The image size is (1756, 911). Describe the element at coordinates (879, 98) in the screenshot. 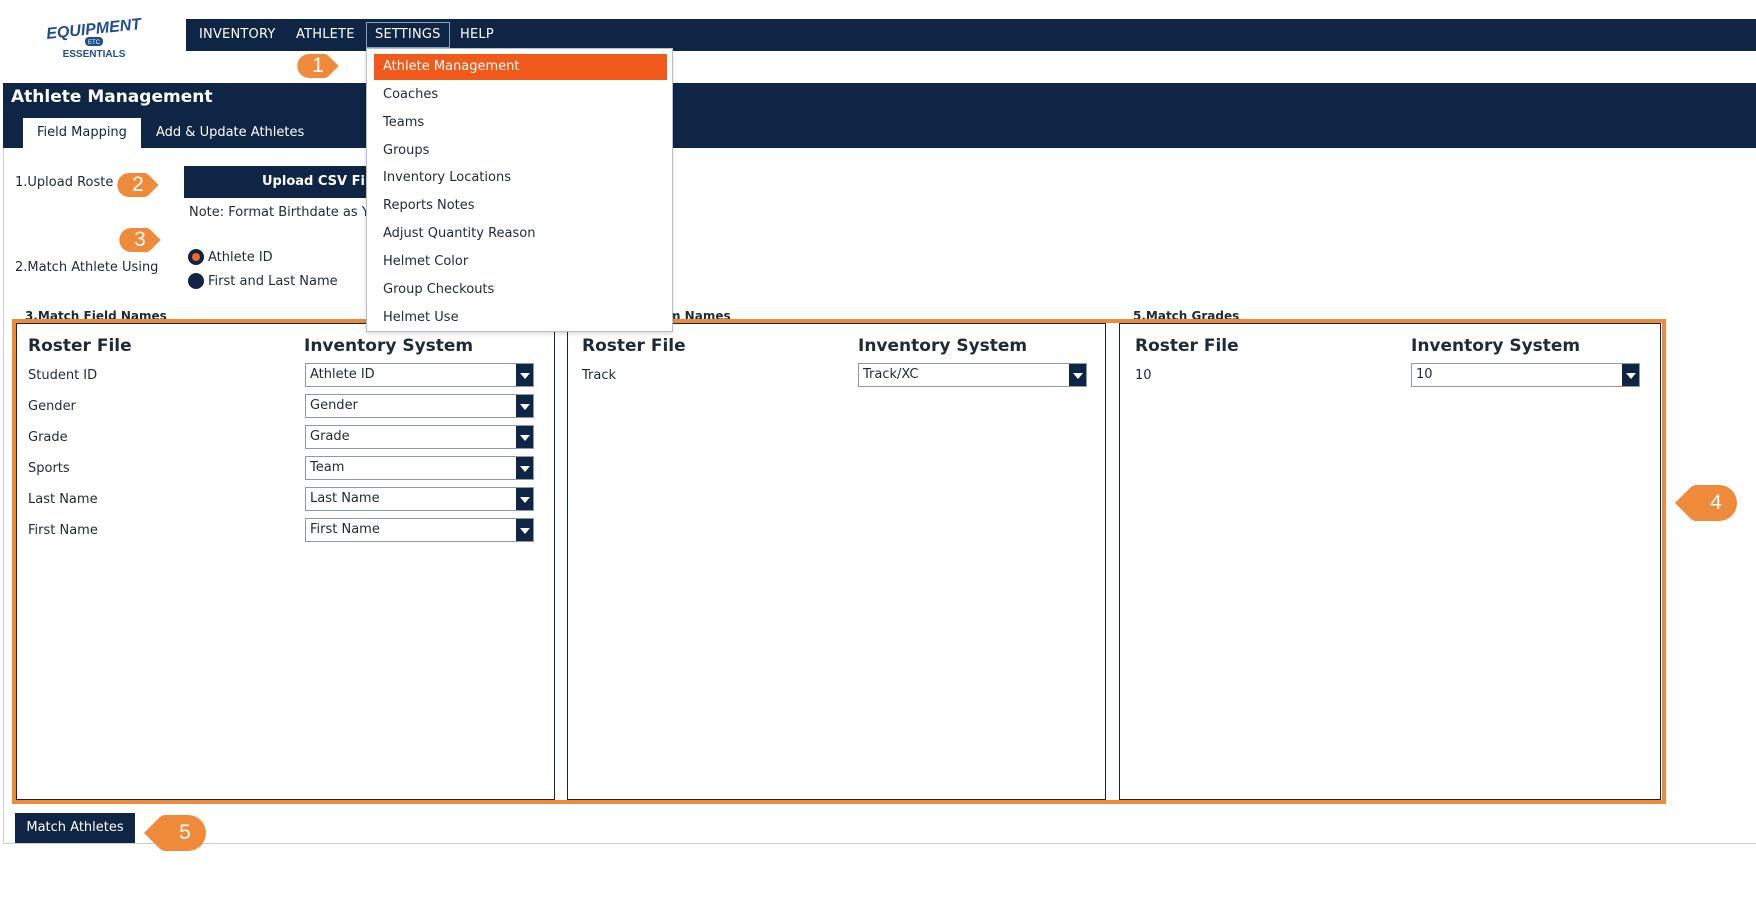

I see `page-header-bar: Athlete Management` at that location.